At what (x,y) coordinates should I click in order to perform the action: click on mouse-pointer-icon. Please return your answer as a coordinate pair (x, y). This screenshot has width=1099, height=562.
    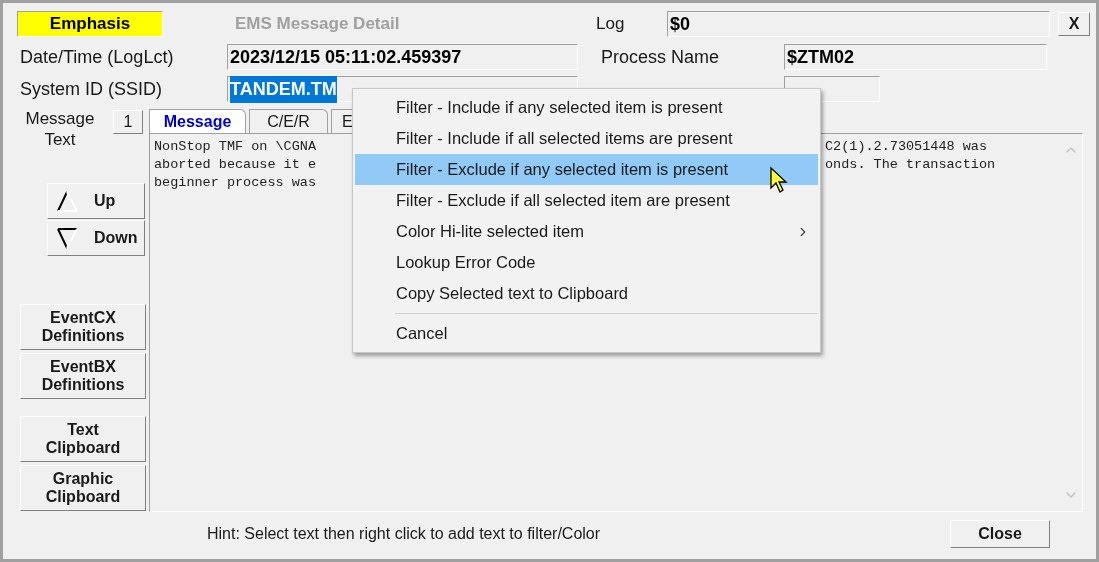
    Looking at the image, I should click on (779, 180).